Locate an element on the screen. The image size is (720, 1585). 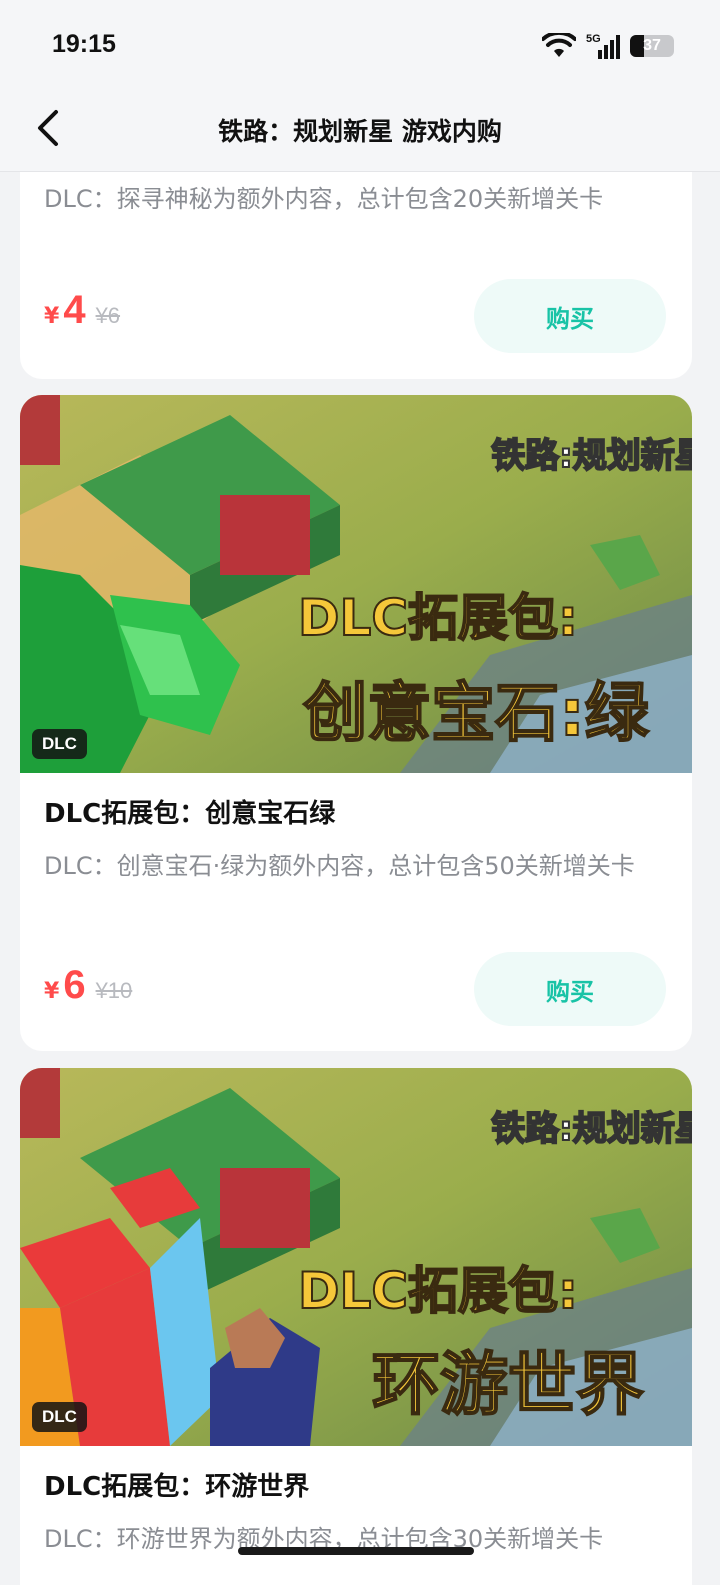
status-bar: 19:15 5G 37 is located at coordinates (360, 46).